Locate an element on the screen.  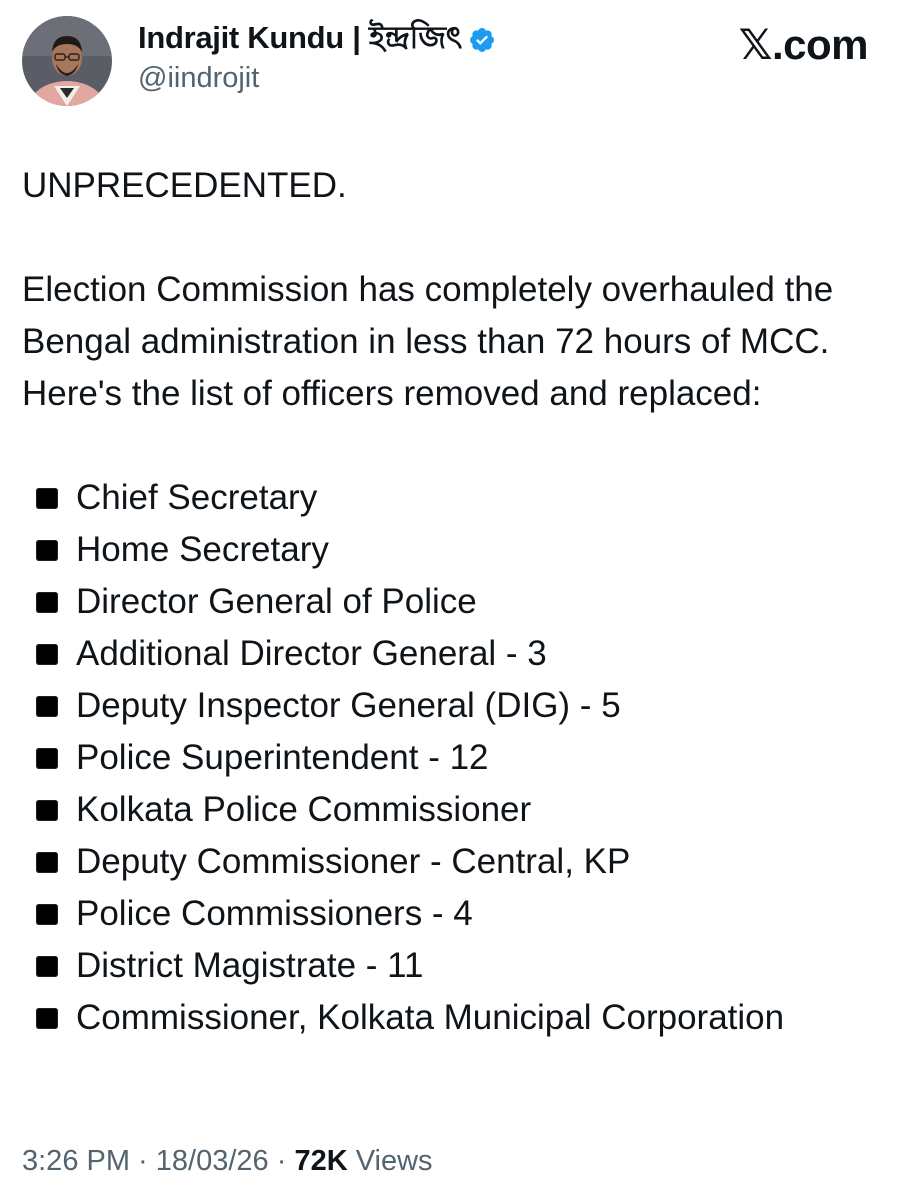
list-item: Kolkata Police Commissioner is located at coordinates (464, 810).